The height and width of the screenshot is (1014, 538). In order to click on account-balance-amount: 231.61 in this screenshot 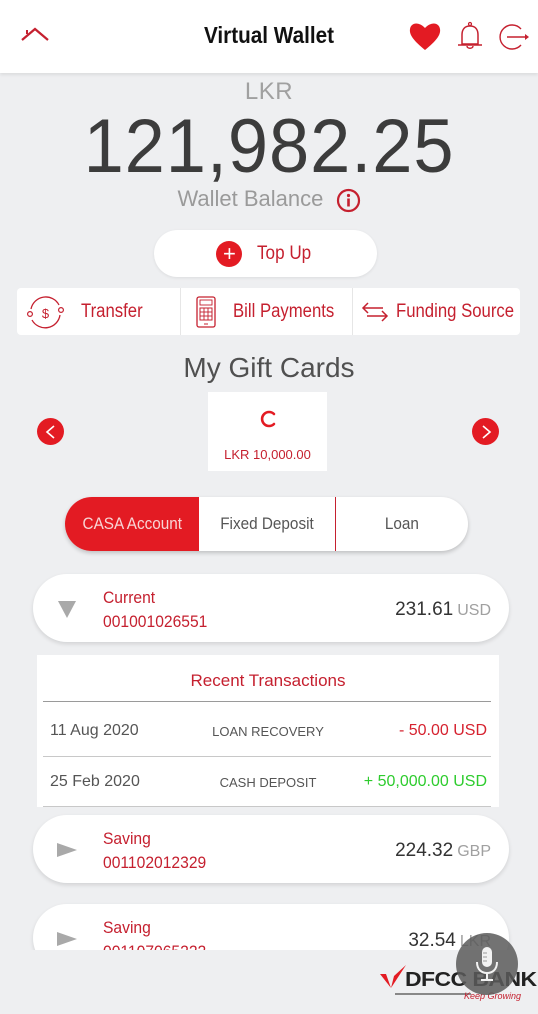, I will do `click(424, 609)`.